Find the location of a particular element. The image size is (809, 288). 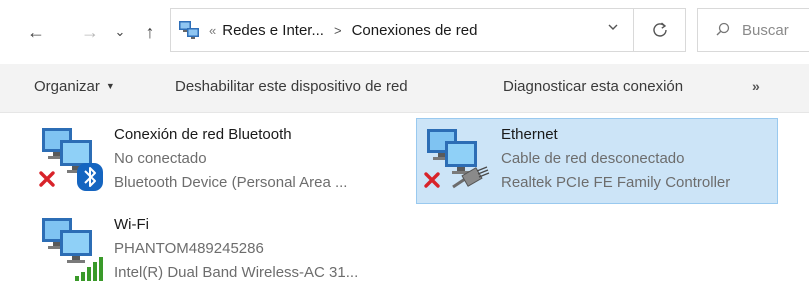

connection-status: PHANTOM489245286 is located at coordinates (189, 248).